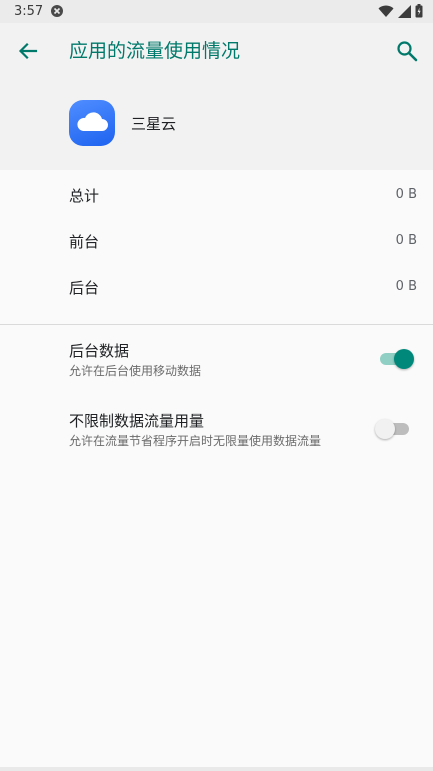  Describe the element at coordinates (216, 11) in the screenshot. I see `status-bar: 3:57` at that location.